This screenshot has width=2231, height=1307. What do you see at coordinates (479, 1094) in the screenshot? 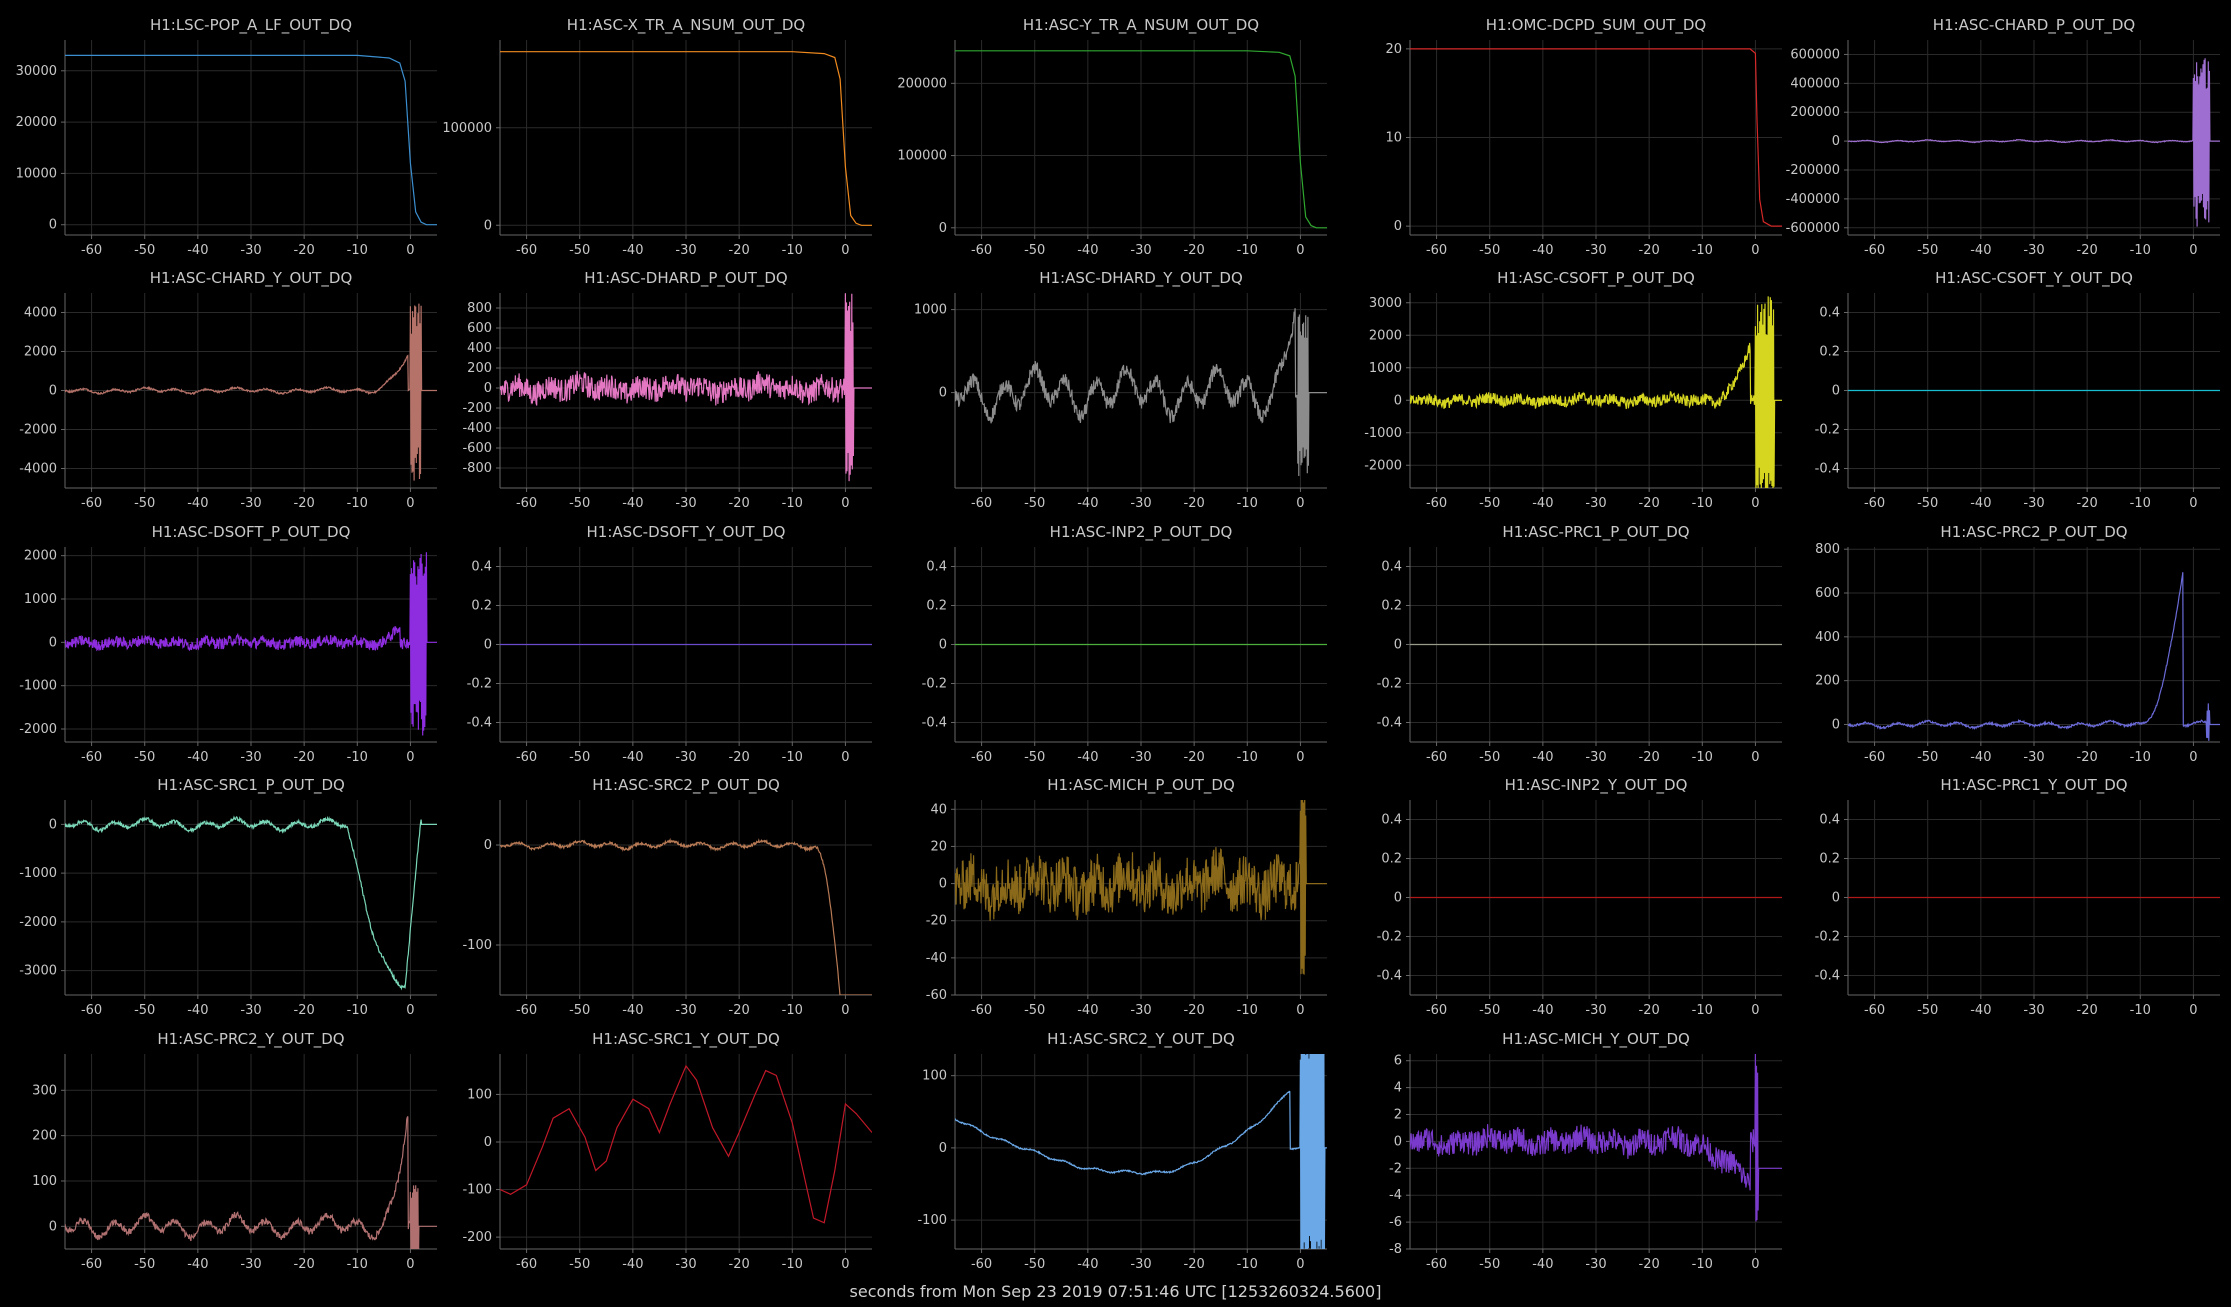
I see `y-tick-label: 100` at bounding box center [479, 1094].